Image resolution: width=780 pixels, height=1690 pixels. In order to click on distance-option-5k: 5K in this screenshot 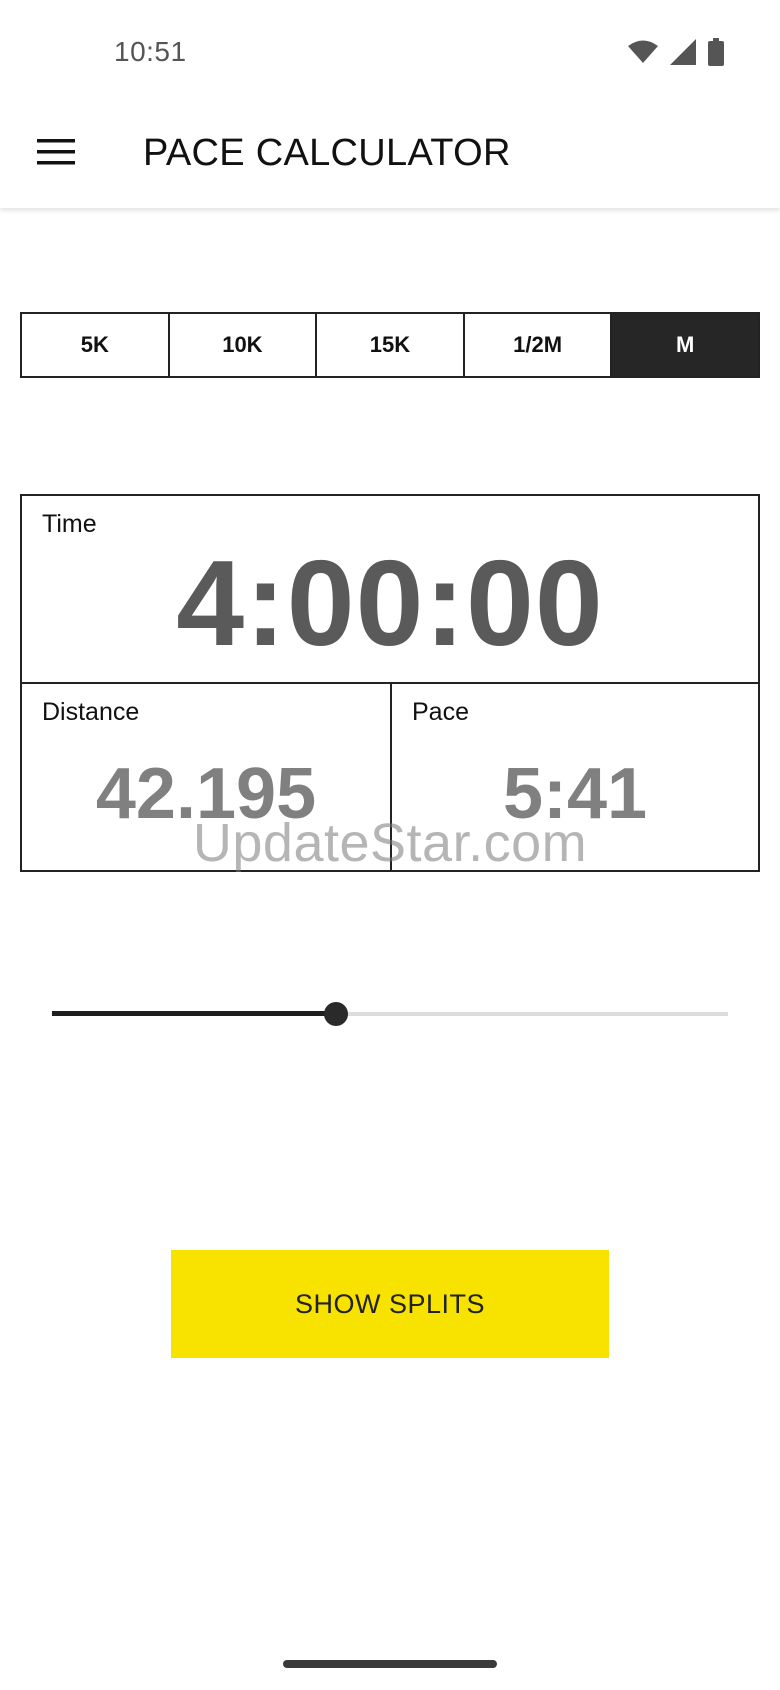, I will do `click(96, 345)`.